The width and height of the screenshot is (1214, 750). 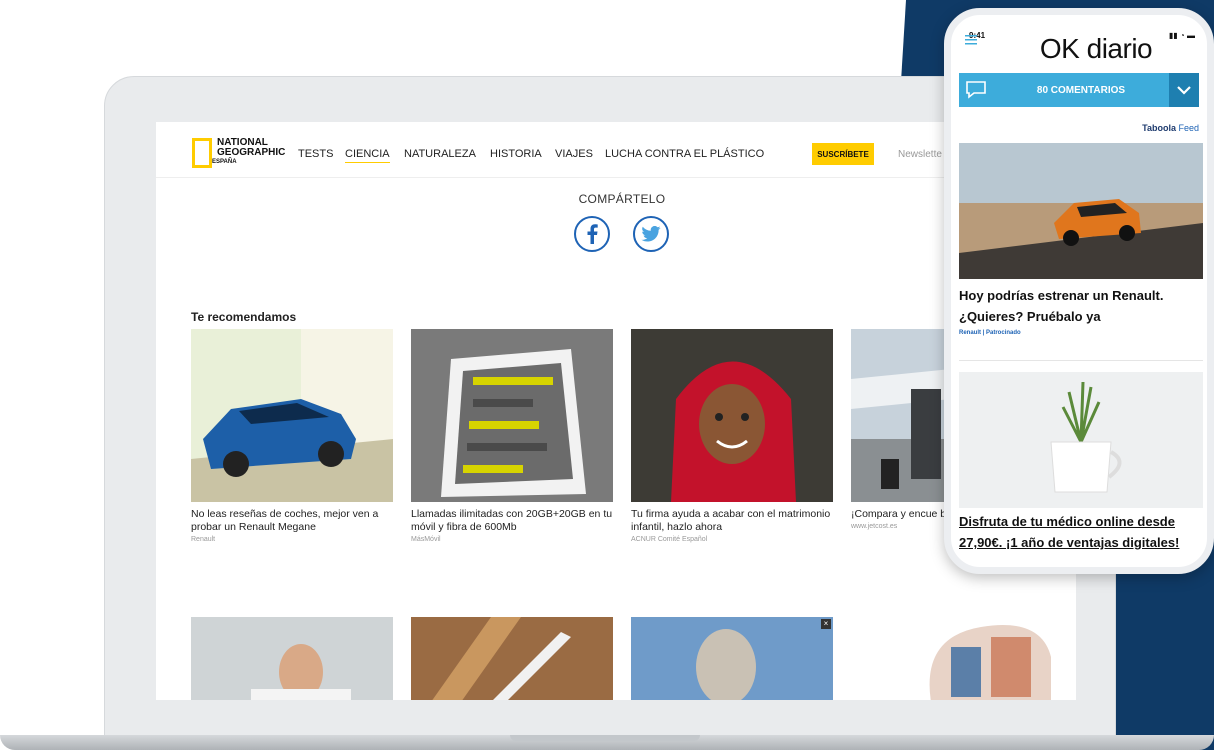 I want to click on plant-cup-image, so click(x=1081, y=440).